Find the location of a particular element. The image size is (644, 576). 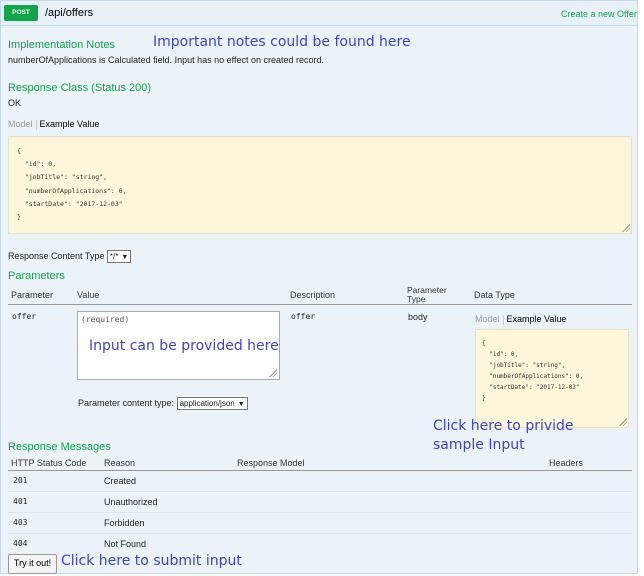

annotation-submit: Click here to submit input is located at coordinates (151, 561).